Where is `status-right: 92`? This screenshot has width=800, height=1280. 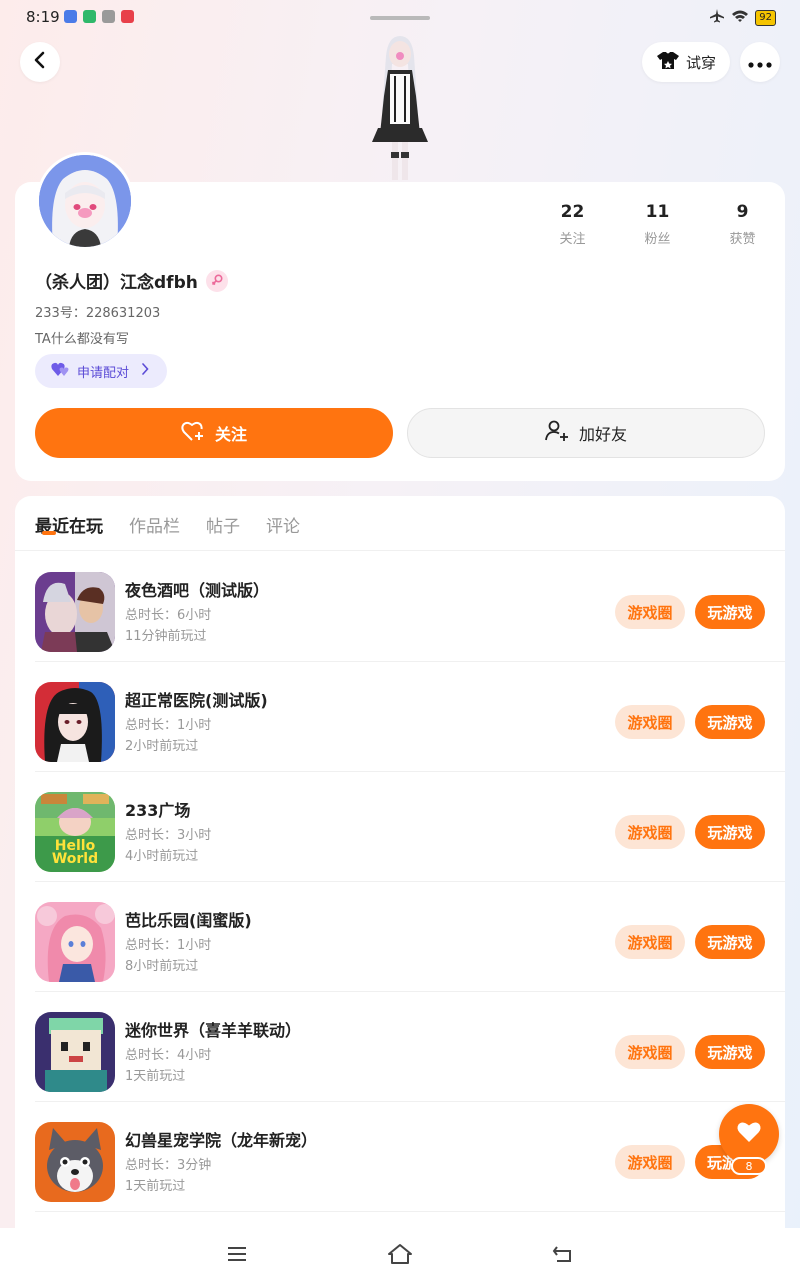 status-right: 92 is located at coordinates (742, 18).